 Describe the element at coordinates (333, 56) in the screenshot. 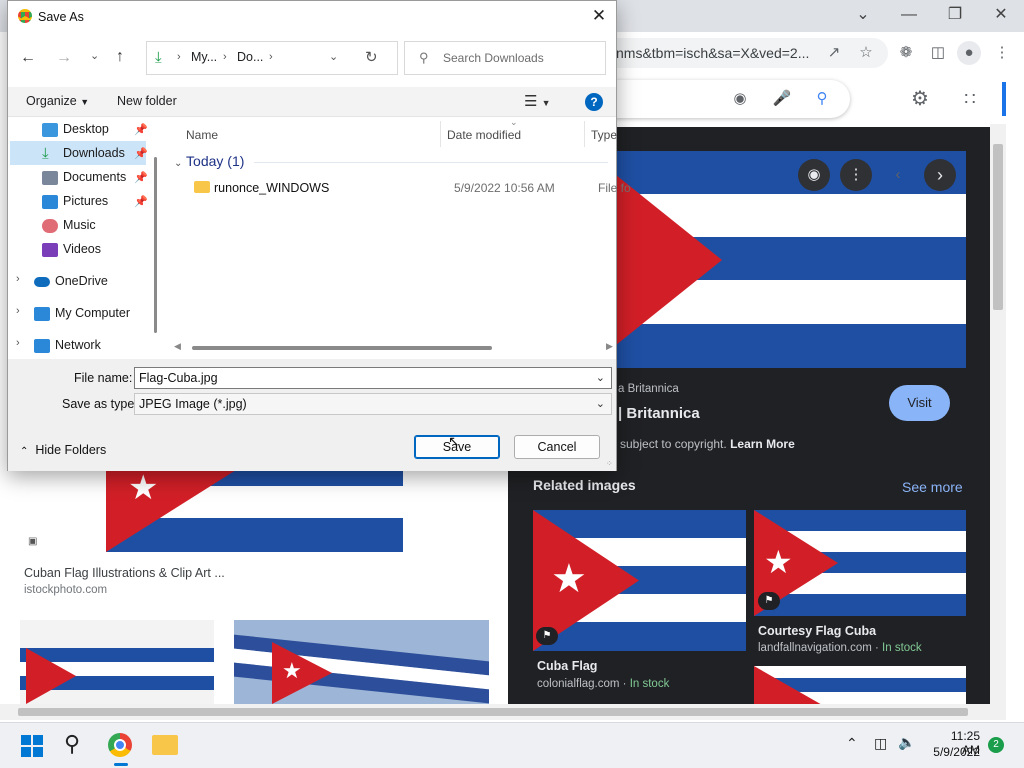

I see `breadcrumb-dropdown-icon: ⌄` at that location.